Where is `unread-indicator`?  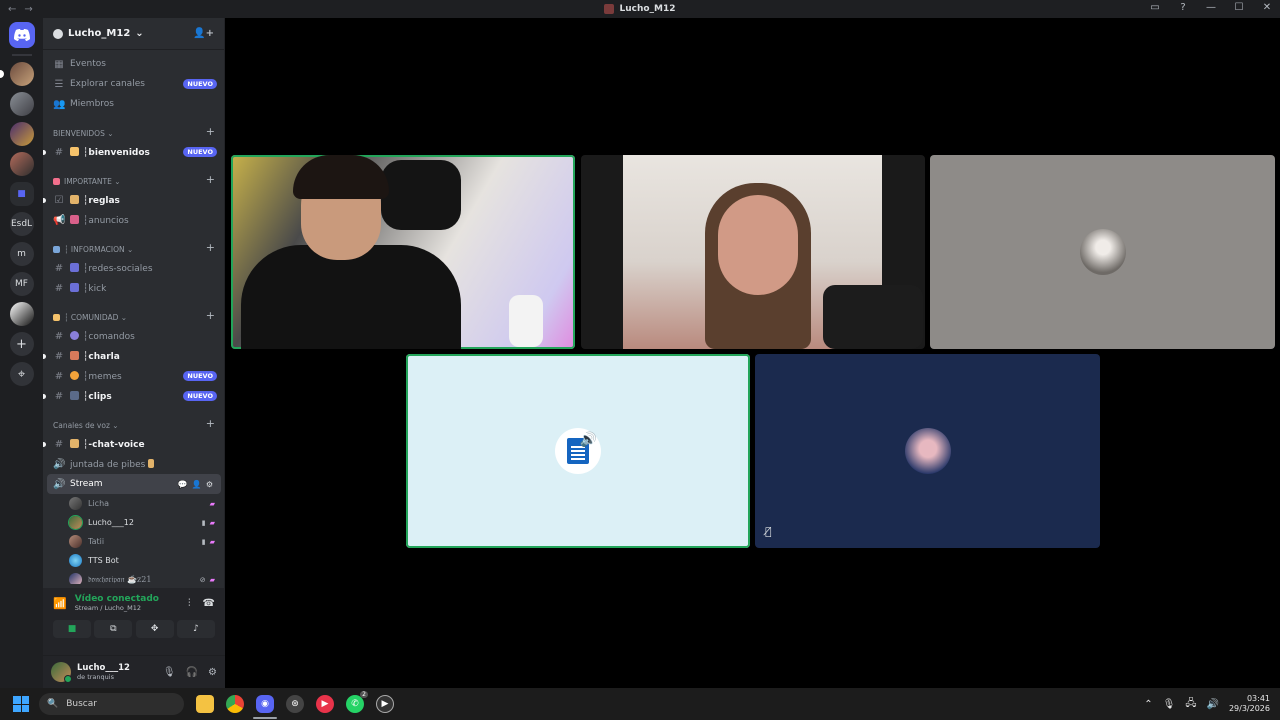 unread-indicator is located at coordinates (44, 200).